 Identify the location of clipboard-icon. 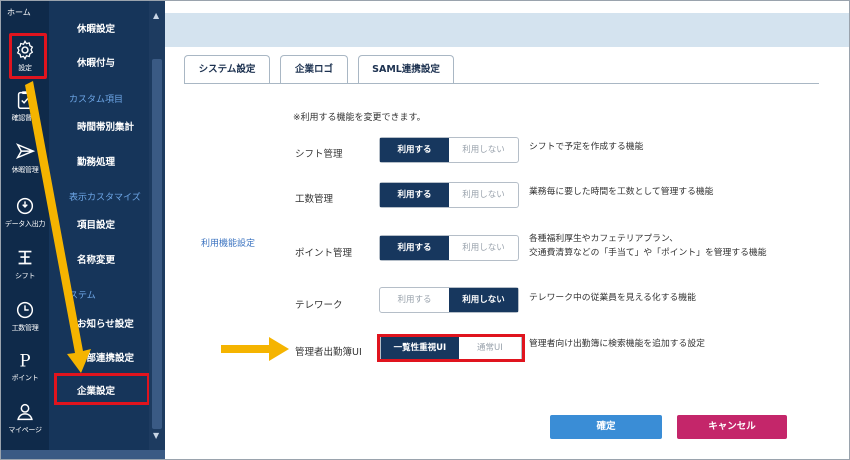
(25, 100).